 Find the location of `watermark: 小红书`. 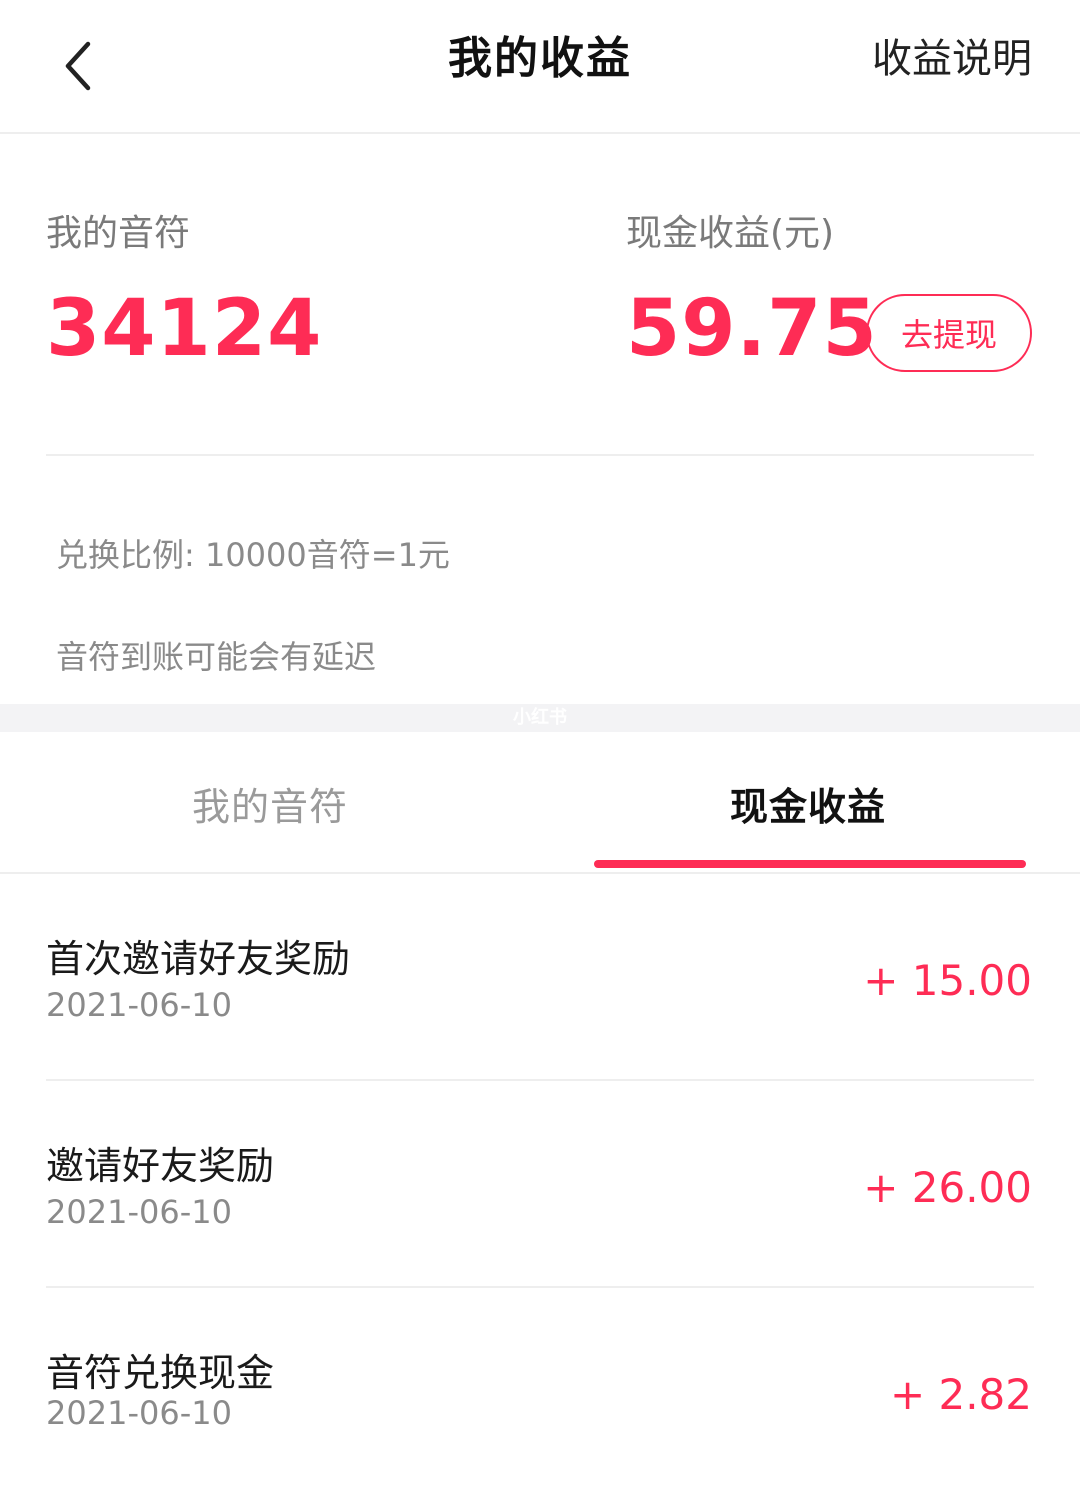

watermark: 小红书 is located at coordinates (540, 717).